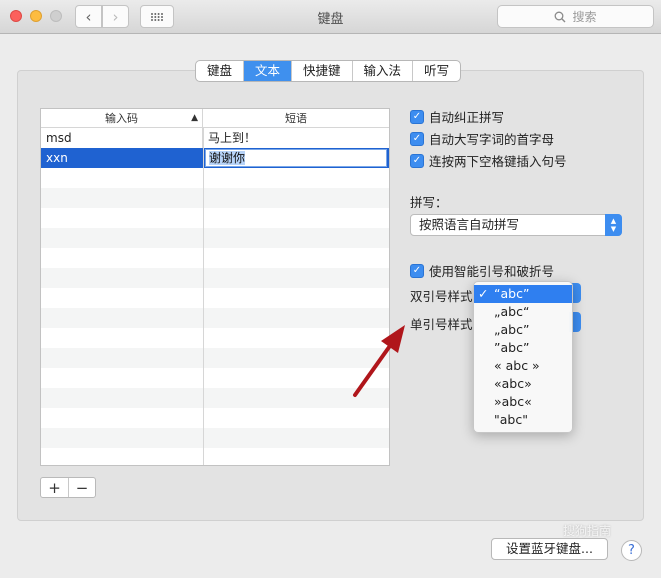 The image size is (661, 578). I want to click on phrase-cell: 马上到！, so click(232, 138).